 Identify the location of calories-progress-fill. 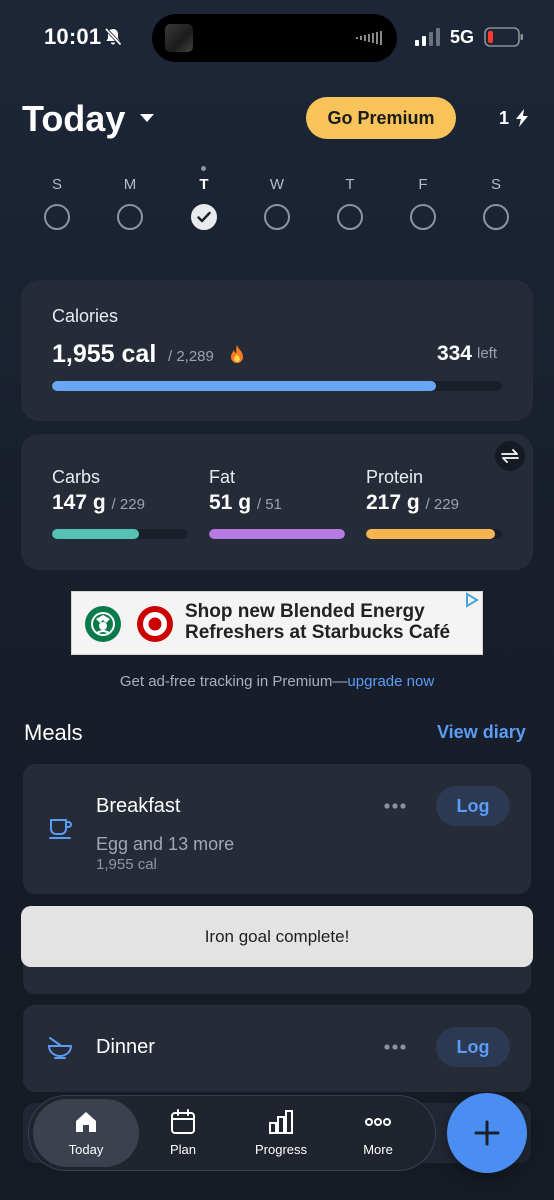
(244, 386).